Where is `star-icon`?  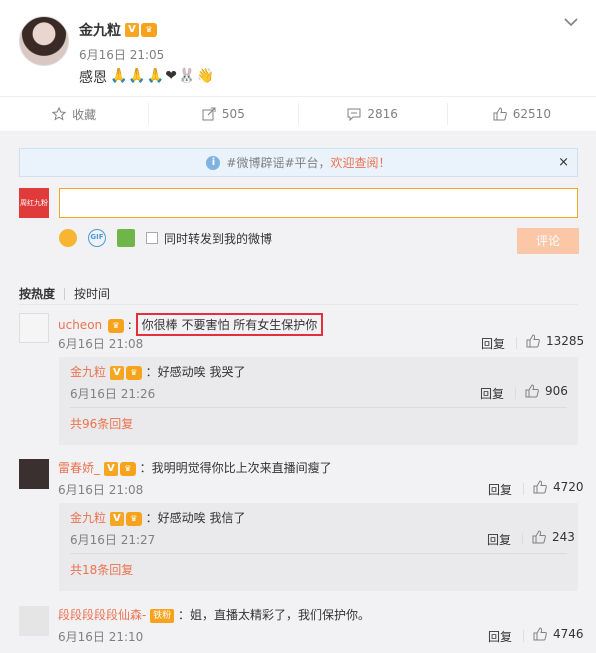 star-icon is located at coordinates (59, 114).